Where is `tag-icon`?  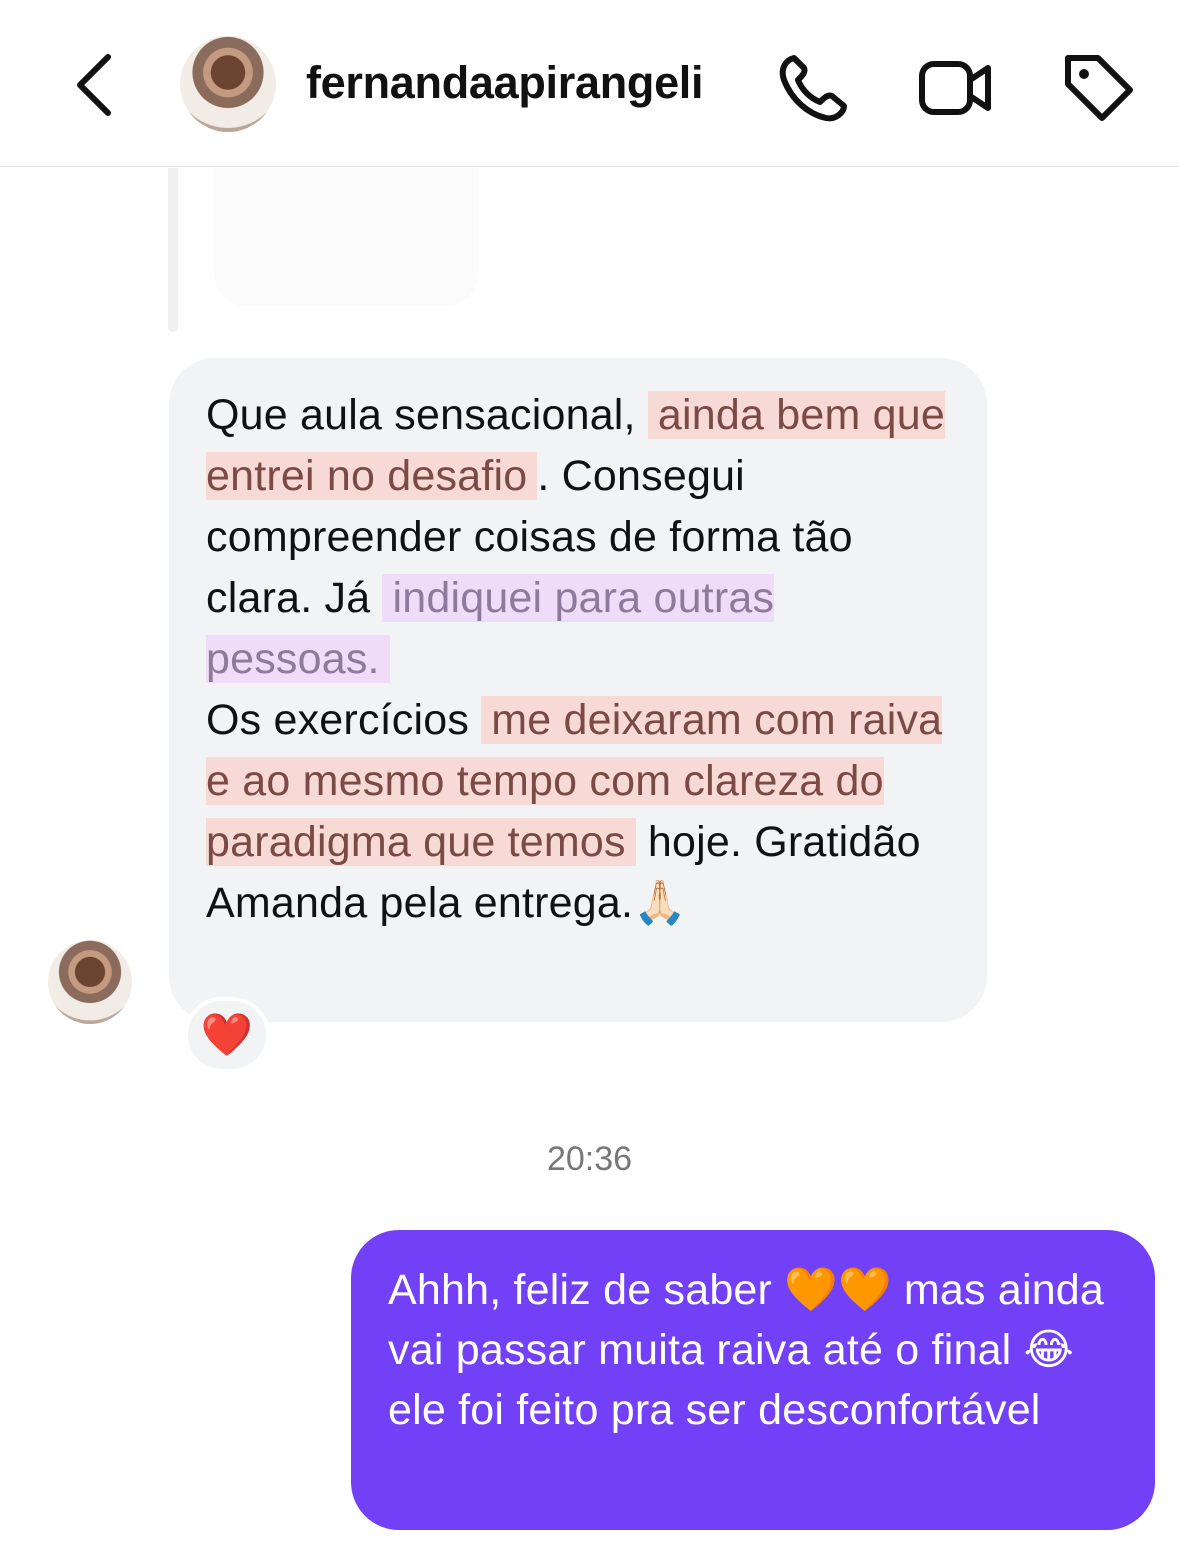 tag-icon is located at coordinates (1099, 88).